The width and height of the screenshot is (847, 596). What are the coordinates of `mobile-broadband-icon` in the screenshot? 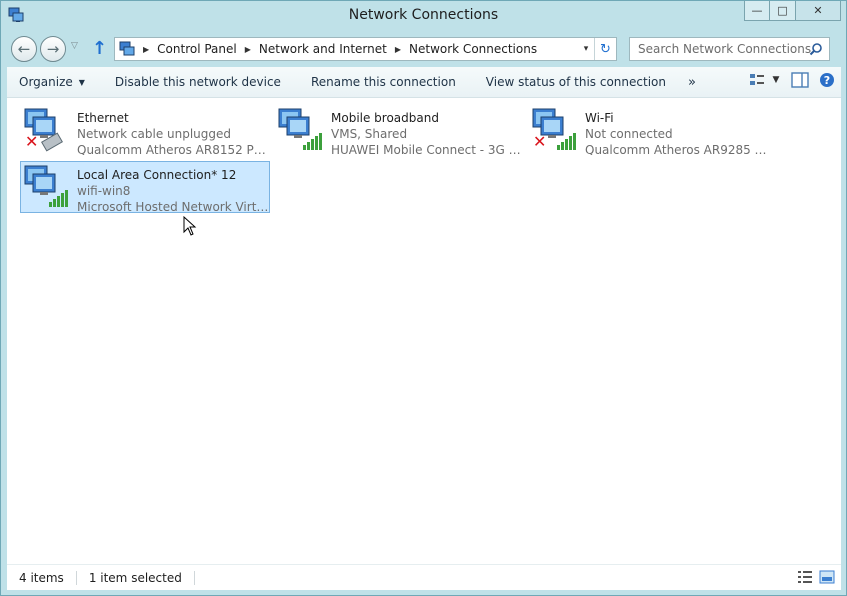 It's located at (301, 130).